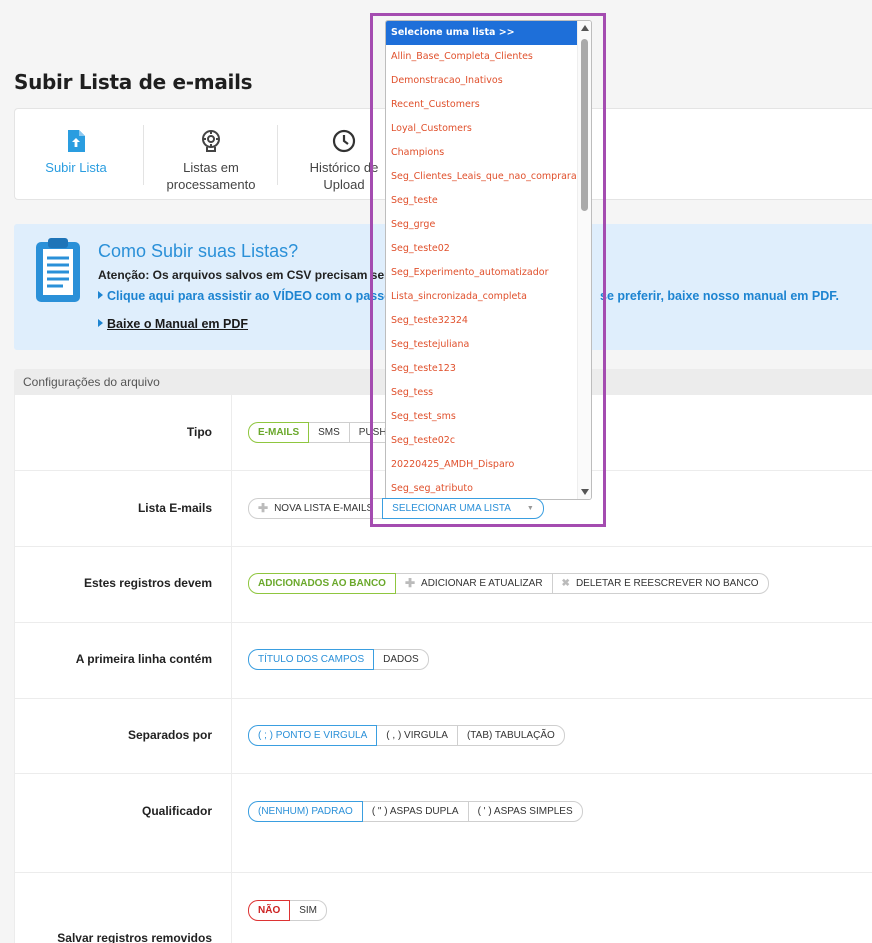 This screenshot has height=943, width=872. I want to click on label-registros: Estes registros devem, so click(147, 583).